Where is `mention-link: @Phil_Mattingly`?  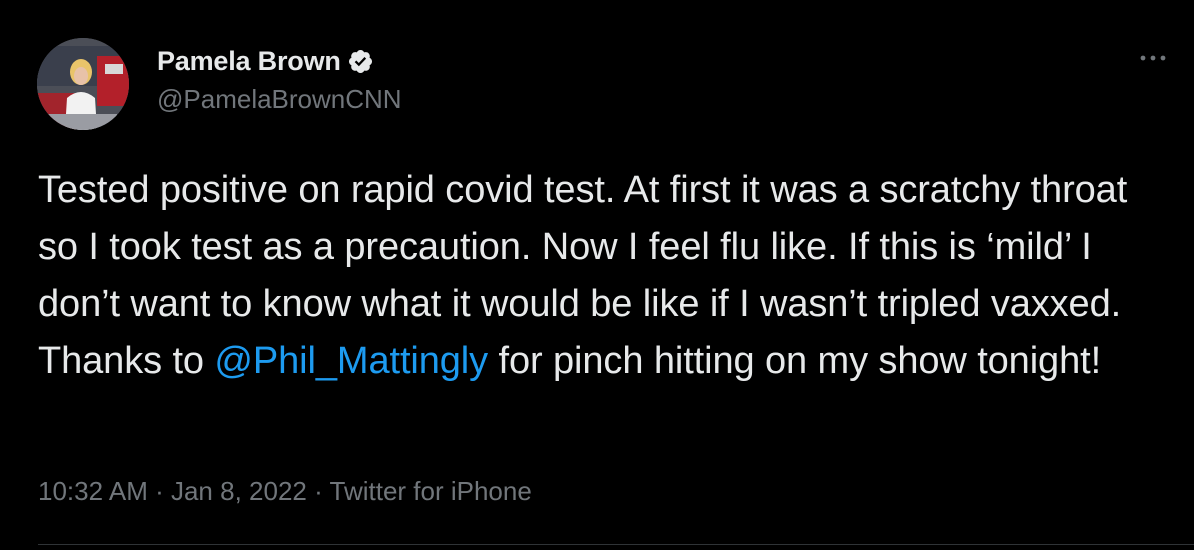 mention-link: @Phil_Mattingly is located at coordinates (351, 361).